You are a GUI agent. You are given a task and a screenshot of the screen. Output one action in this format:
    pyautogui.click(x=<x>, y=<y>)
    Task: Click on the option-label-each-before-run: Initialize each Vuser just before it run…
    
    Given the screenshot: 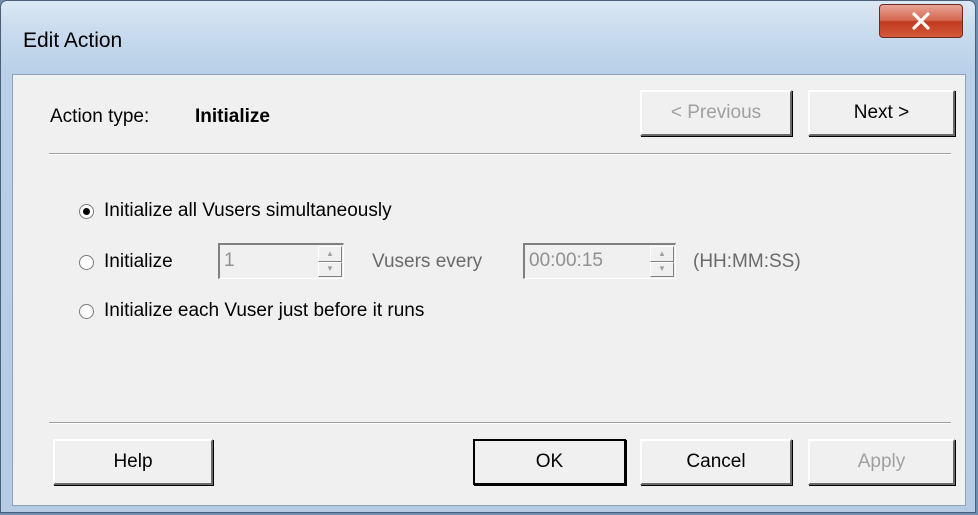 What is the action you would take?
    pyautogui.click(x=264, y=310)
    